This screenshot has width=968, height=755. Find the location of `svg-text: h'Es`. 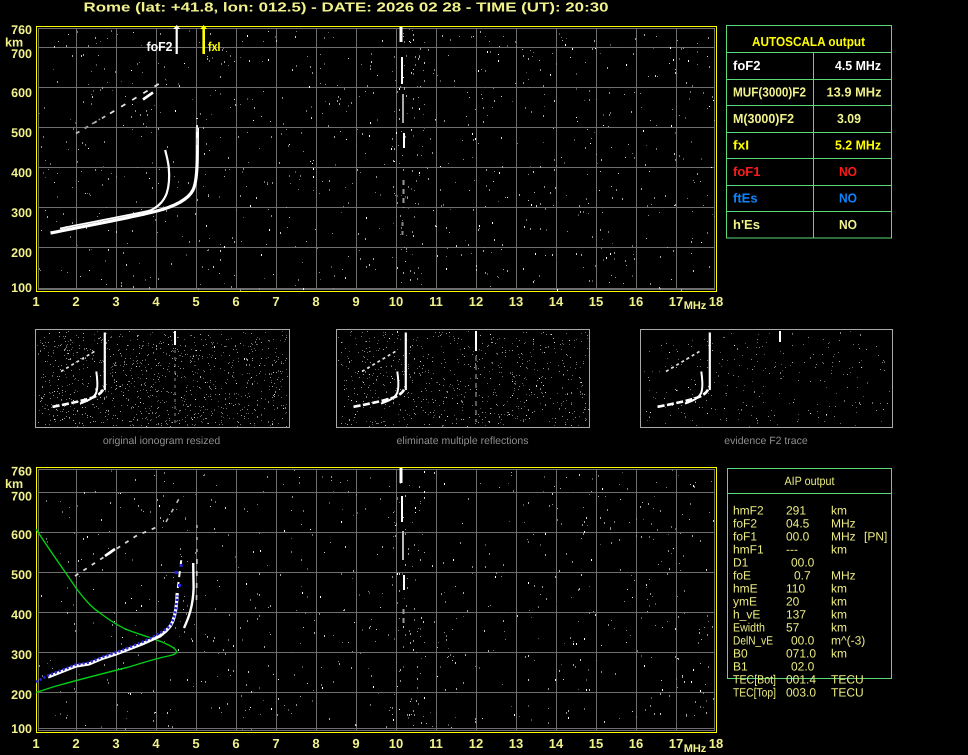

svg-text: h'Es is located at coordinates (746, 224).